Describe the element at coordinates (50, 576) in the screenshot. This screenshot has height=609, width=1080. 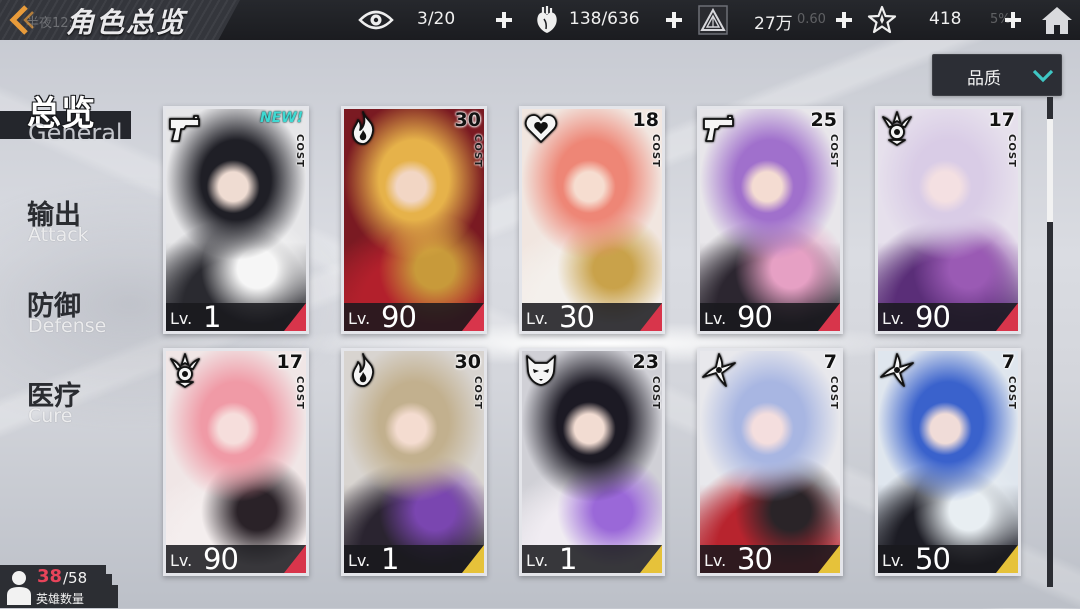
I see `hero-count-current: 38` at that location.